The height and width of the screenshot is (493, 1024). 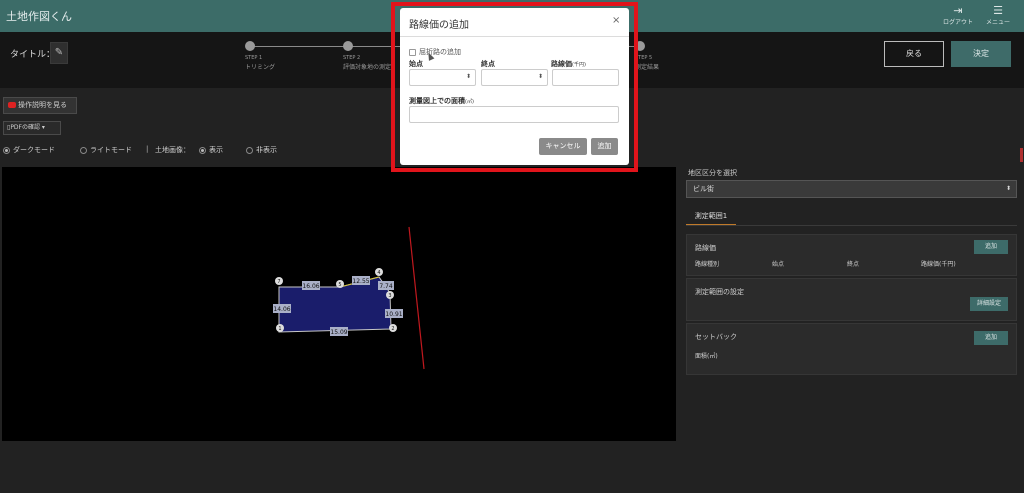 I want to click on add-setback-button: 追加, so click(x=991, y=338).